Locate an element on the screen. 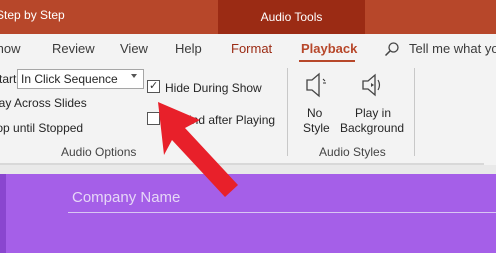 The image size is (496, 253). play-across-slides-option: Play Across Slides is located at coordinates (43, 103).